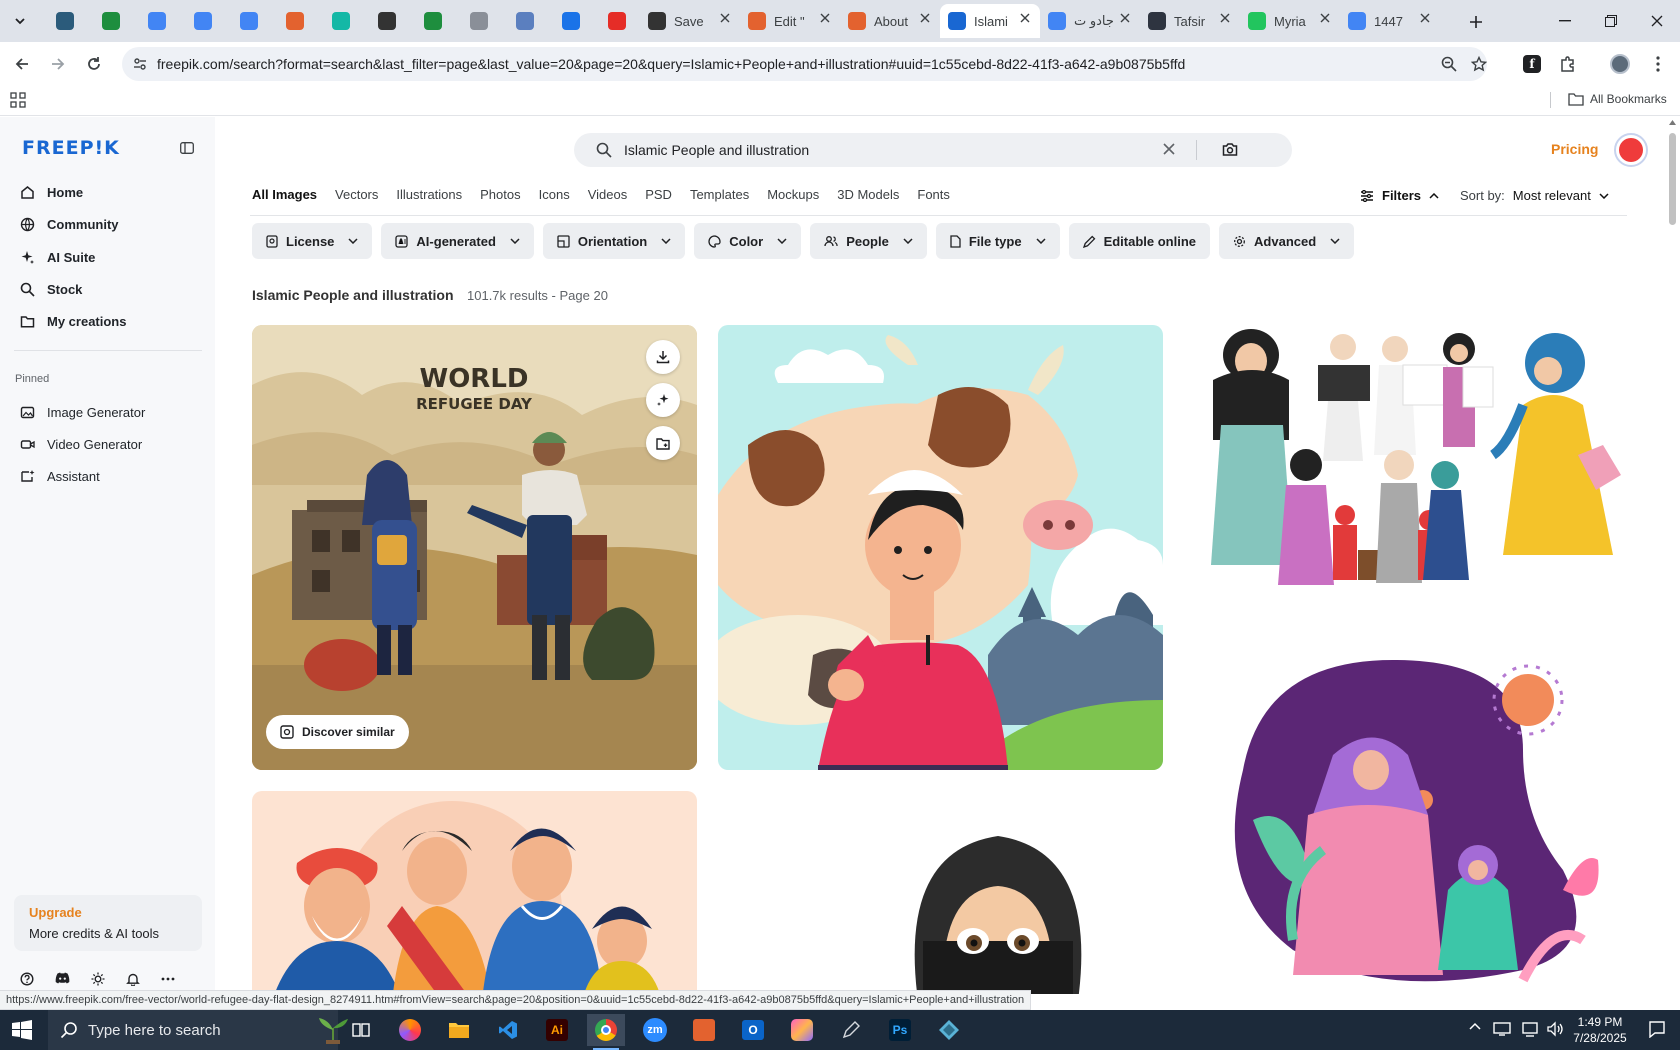 The width and height of the screenshot is (1680, 1050). Describe the element at coordinates (1502, 1029) in the screenshot. I see `tray-device-icon` at that location.